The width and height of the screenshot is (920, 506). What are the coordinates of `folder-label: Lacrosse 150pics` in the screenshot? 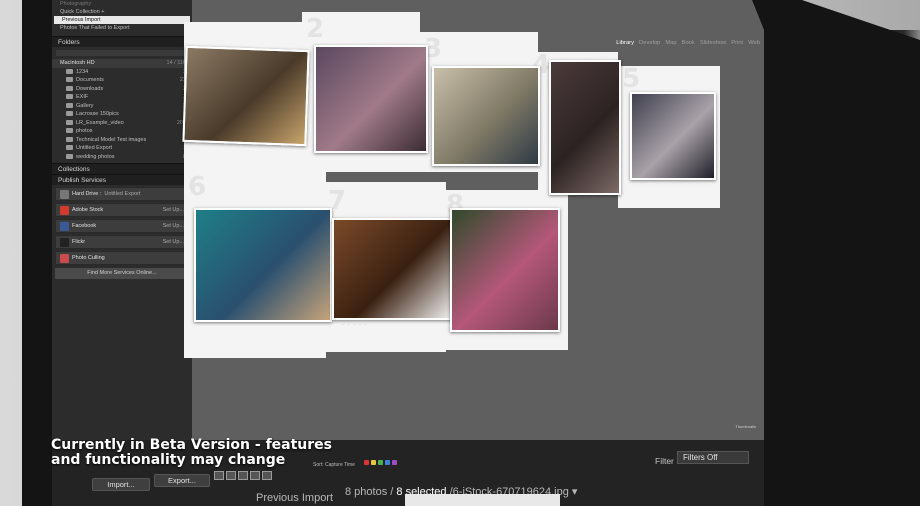 It's located at (97, 114).